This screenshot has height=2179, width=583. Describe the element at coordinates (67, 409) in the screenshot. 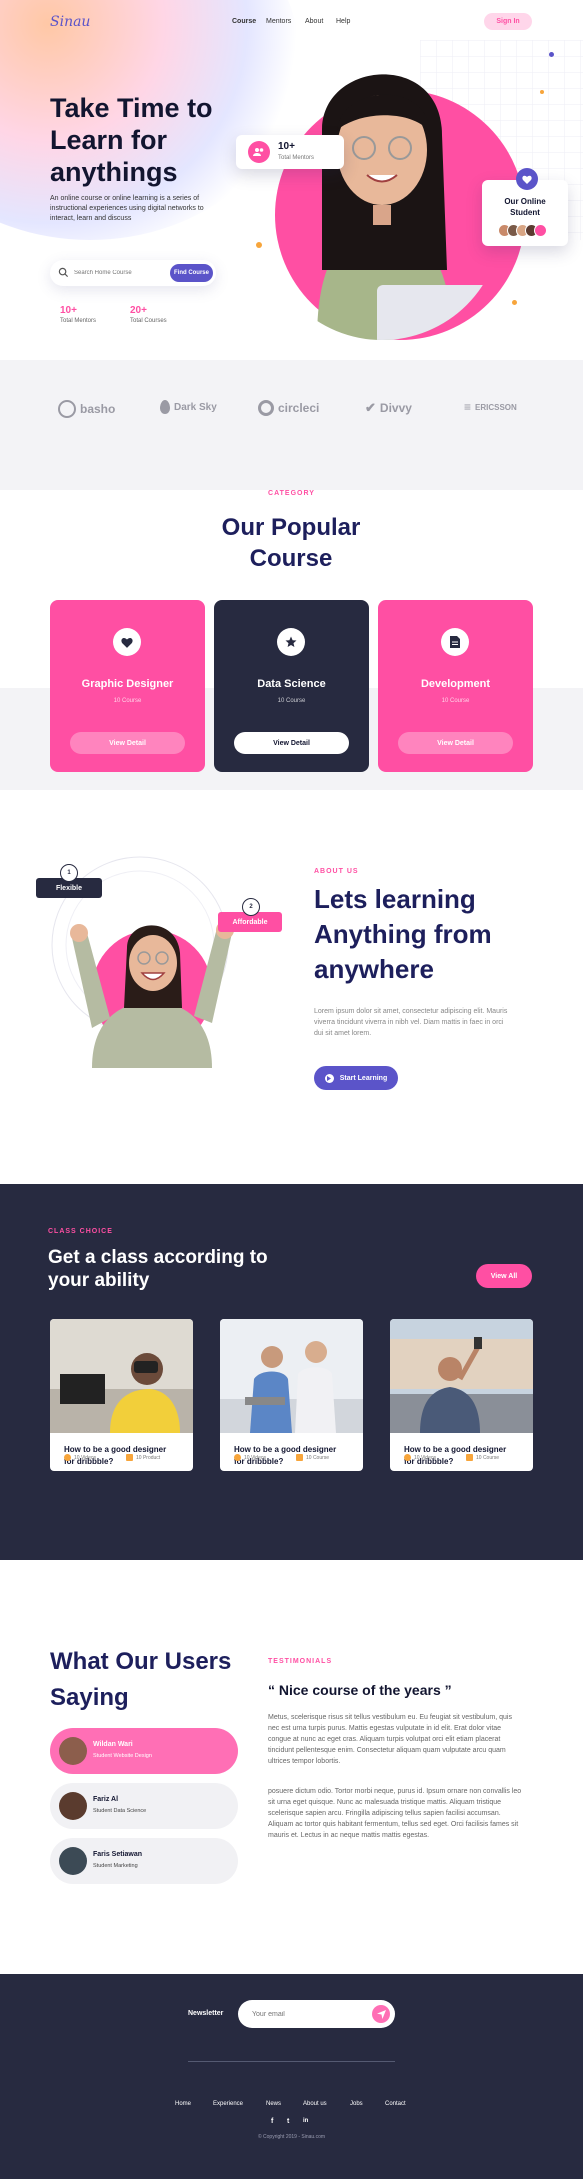

I see `basho-icon` at that location.